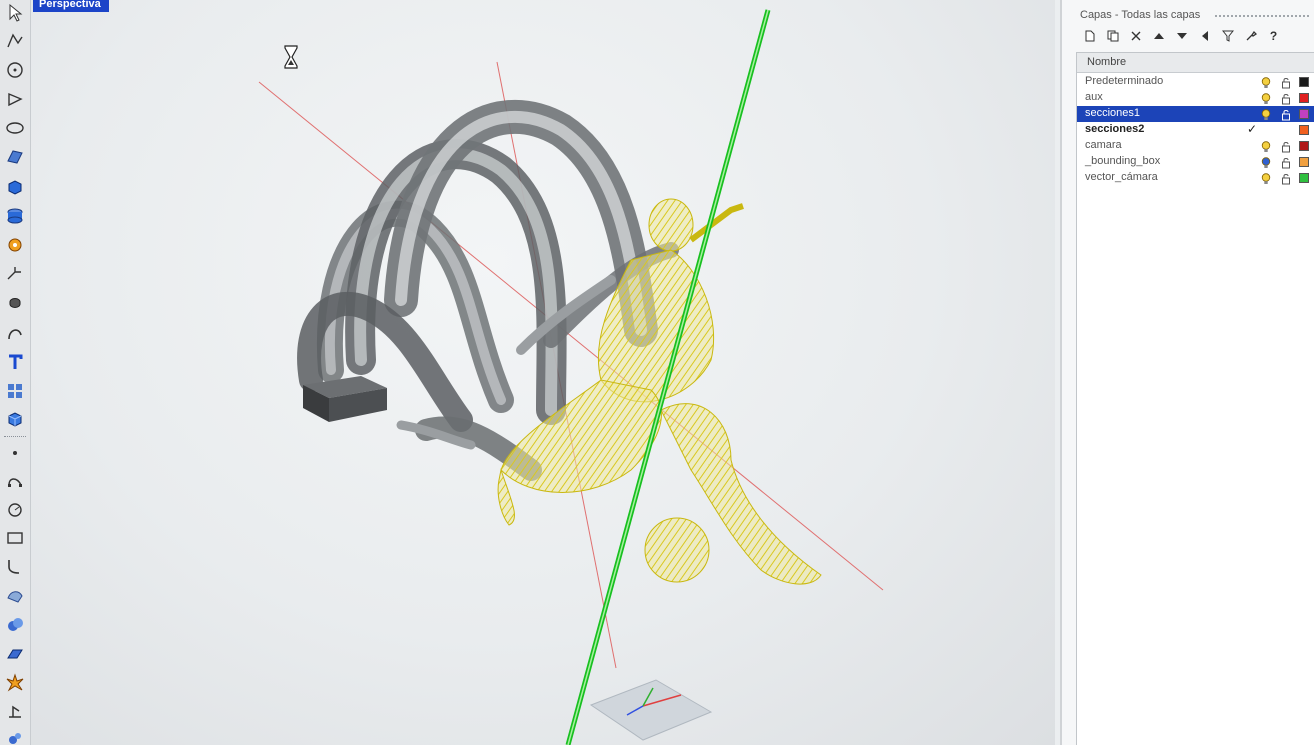  Describe the element at coordinates (1114, 129) in the screenshot. I see `layer-name: secciones2` at that location.